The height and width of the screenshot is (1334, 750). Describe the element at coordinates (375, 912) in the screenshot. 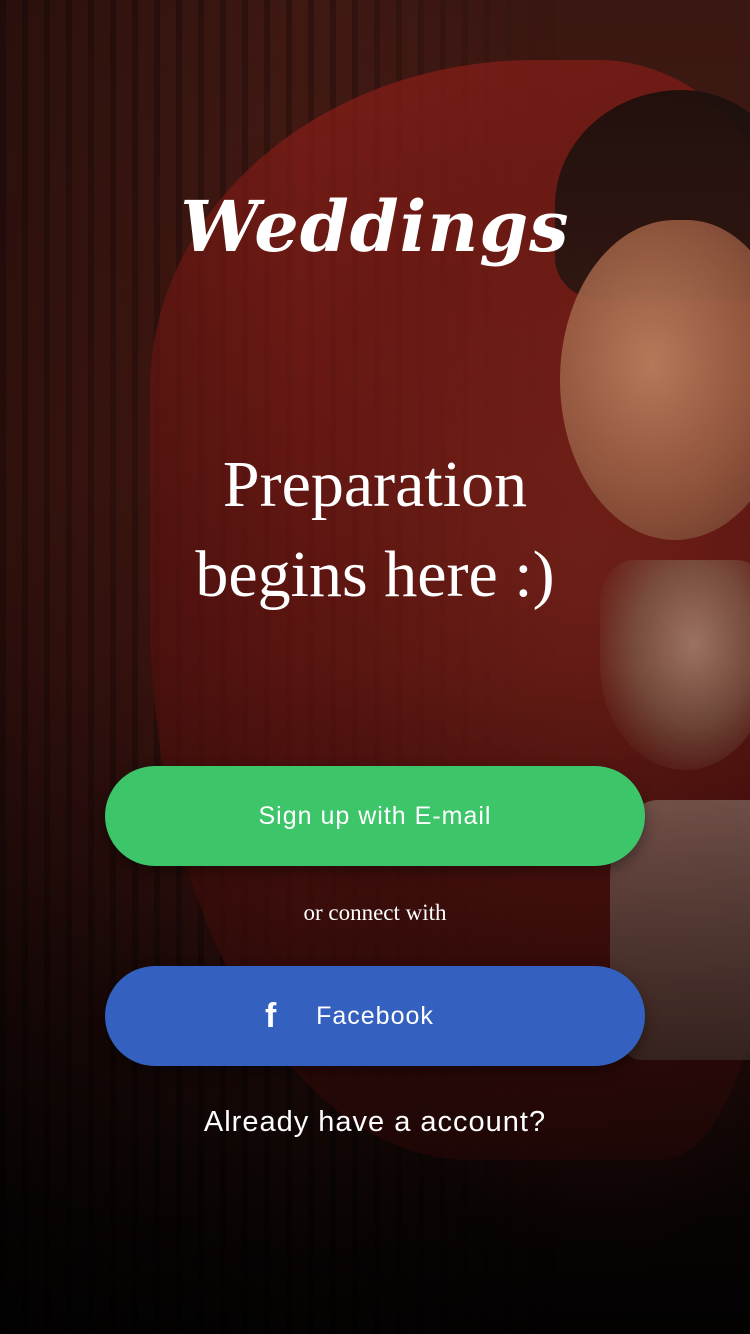

I see `connect-divider-text: or connect with` at that location.